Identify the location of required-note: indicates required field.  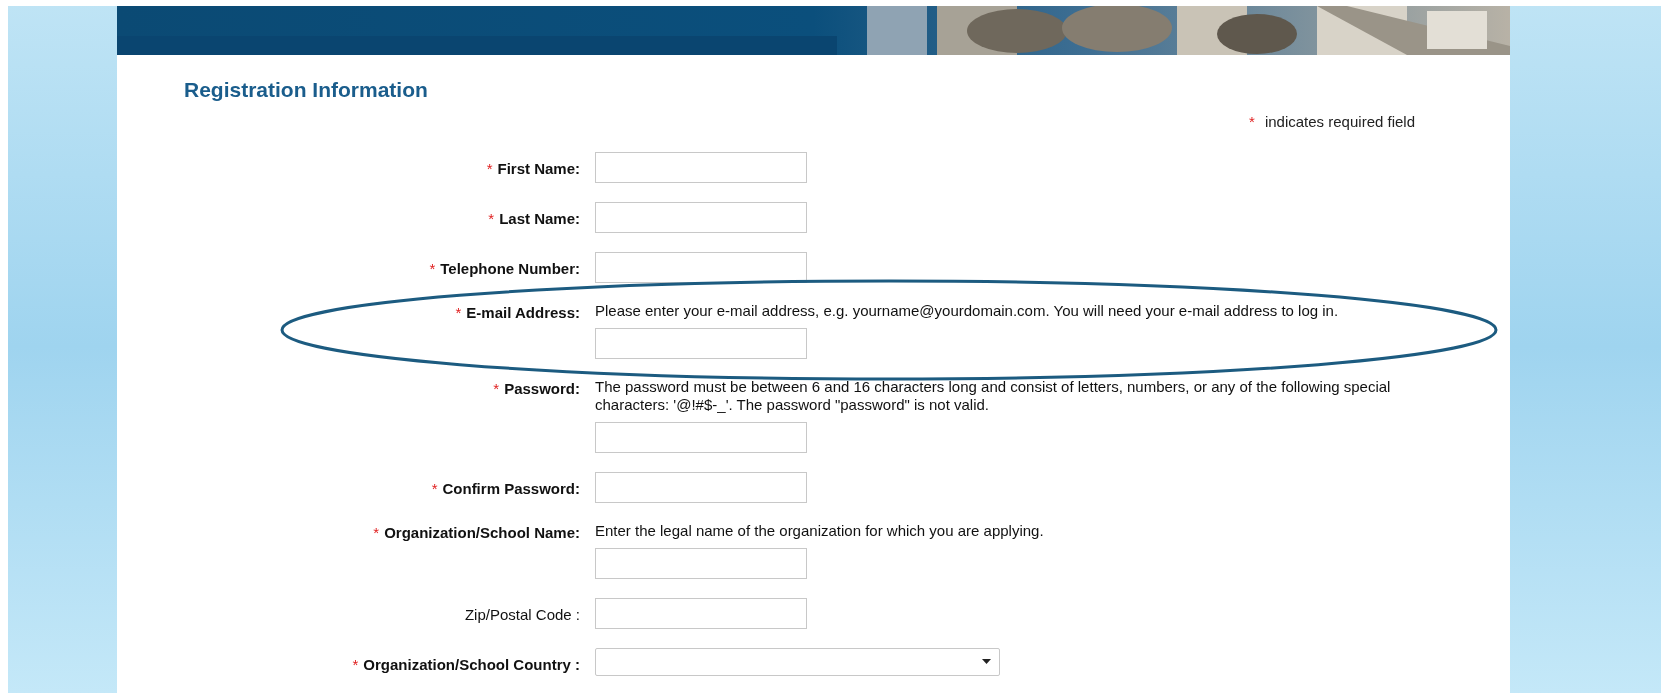
(1339, 122).